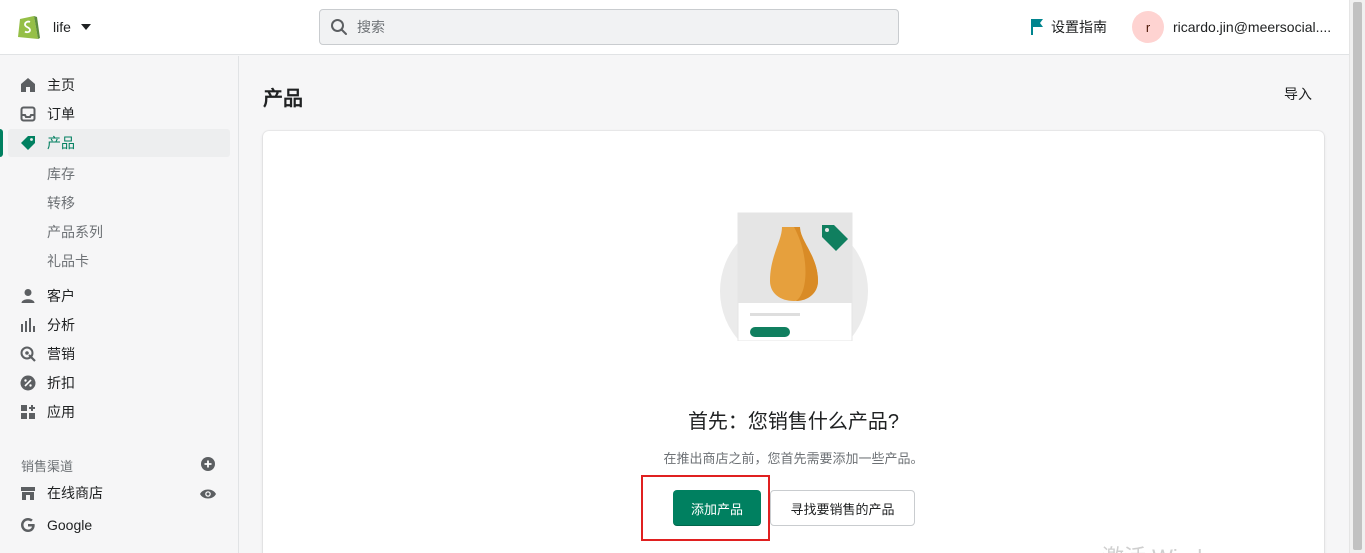 This screenshot has width=1365, height=553. I want to click on sidebar-item-label: Google, so click(70, 525).